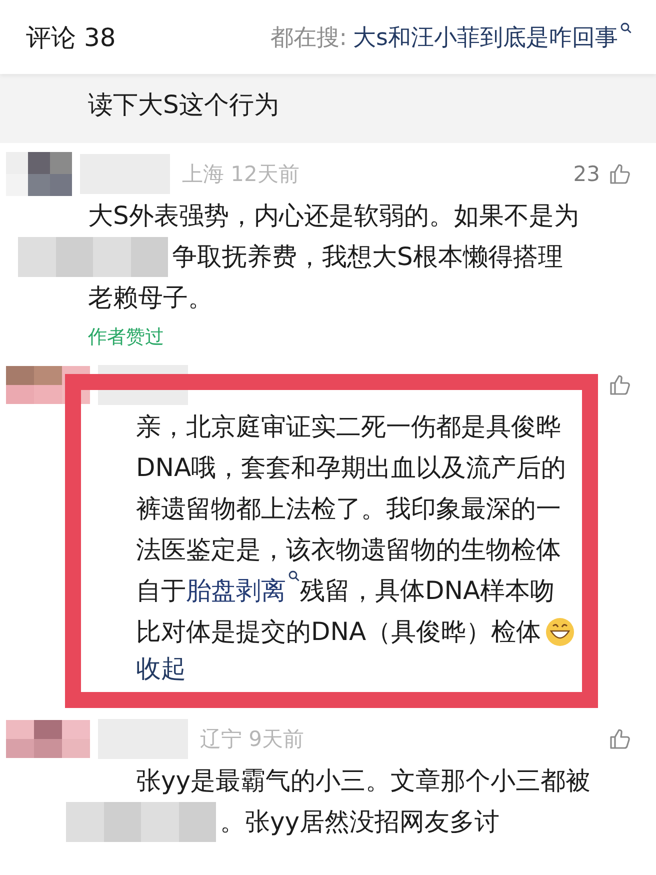 Image resolution: width=656 pixels, height=875 pixels. Describe the element at coordinates (367, 257) in the screenshot. I see `comment-text: 争取抚养费，我想大S根本懒得搭理` at that location.